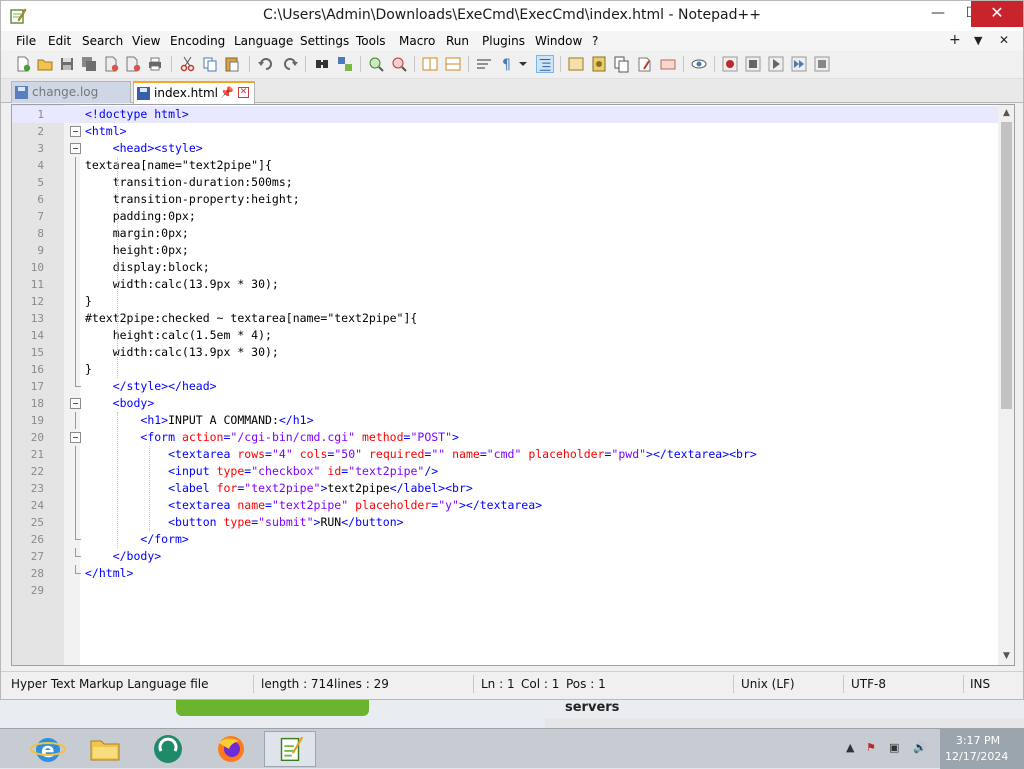 The width and height of the screenshot is (1024, 769). Describe the element at coordinates (1006, 265) in the screenshot. I see `scroll-thumb` at that location.